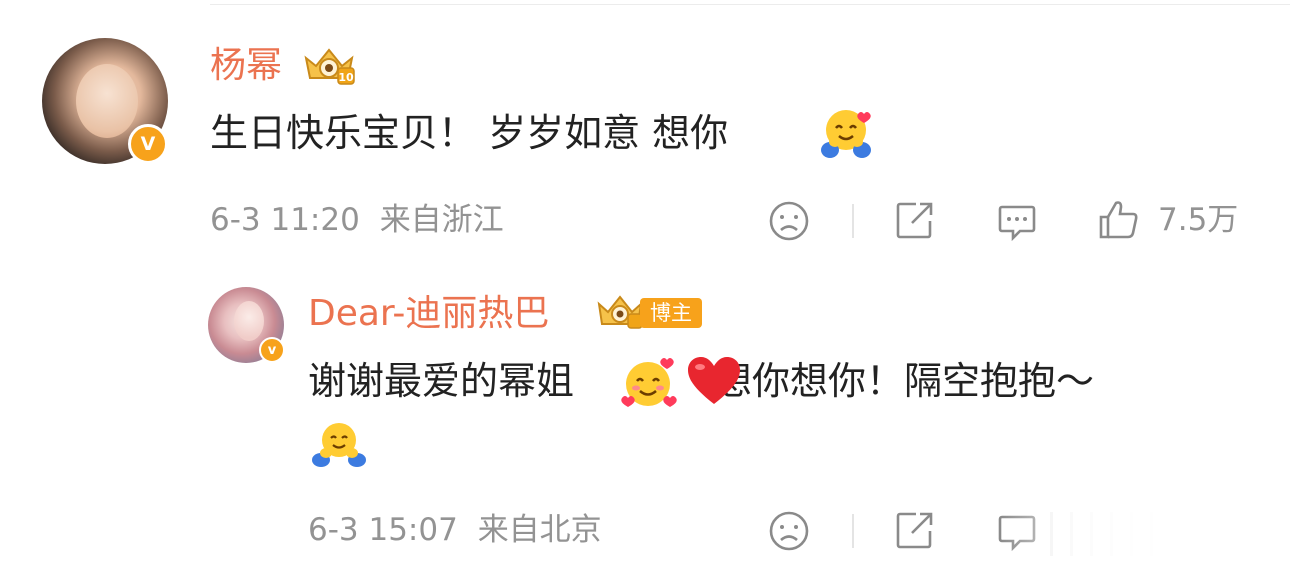 Image resolution: width=1290 pixels, height=572 pixels. Describe the element at coordinates (620, 312) in the screenshot. I see `fan-crown-badge-icon` at that location.